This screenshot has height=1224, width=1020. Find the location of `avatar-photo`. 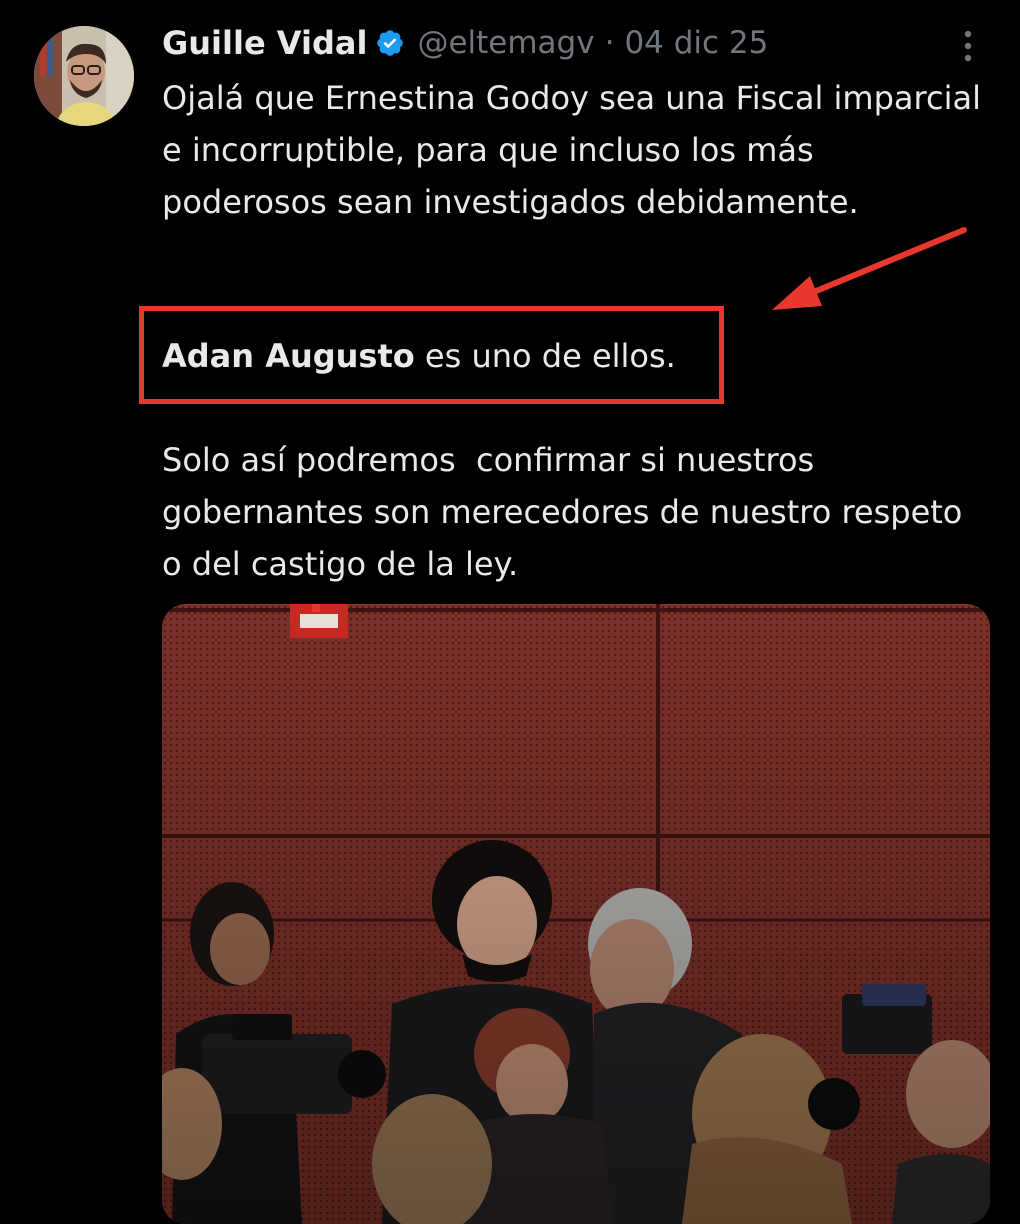

avatar-photo is located at coordinates (84, 76).